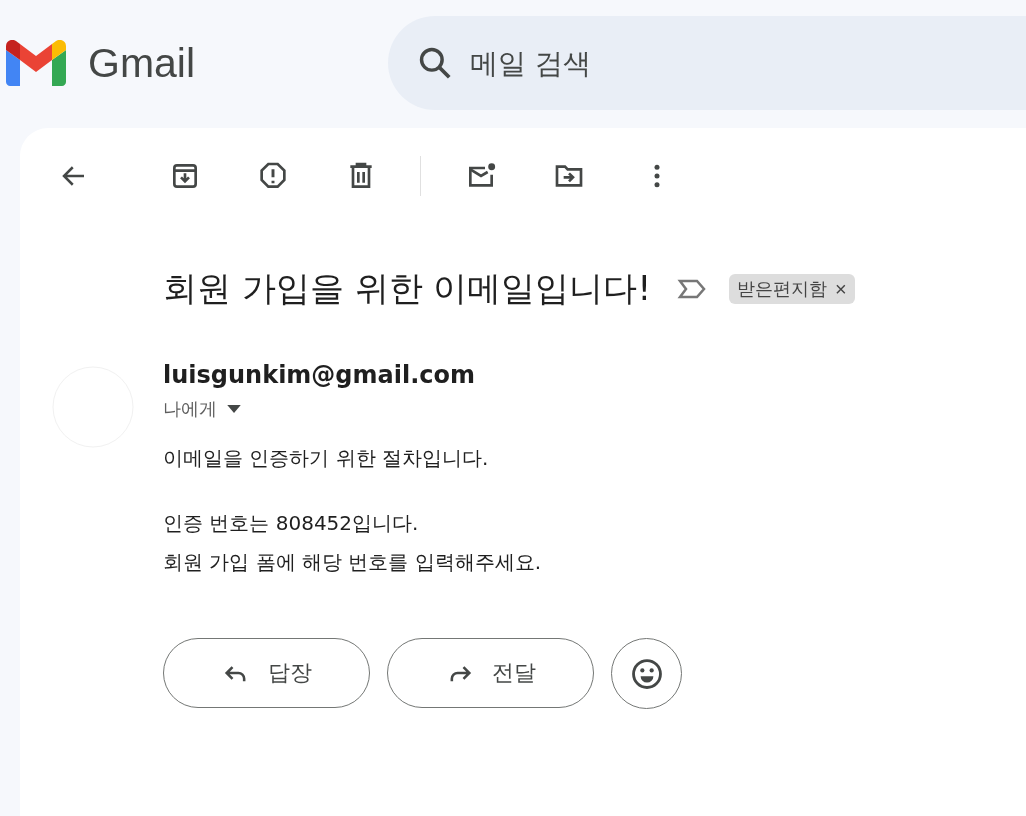 The image size is (1026, 816). I want to click on gmail-logo-icon, so click(36, 63).